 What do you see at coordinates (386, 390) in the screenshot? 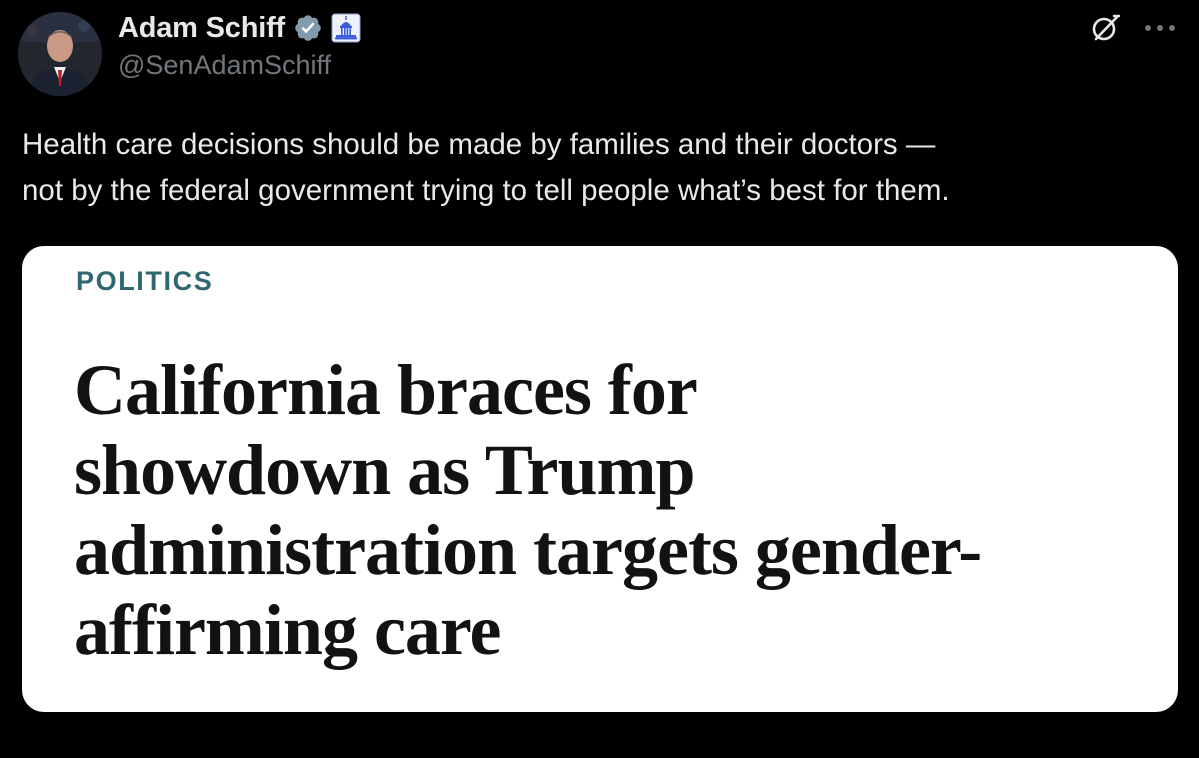
I see `headline-line: California braces for` at bounding box center [386, 390].